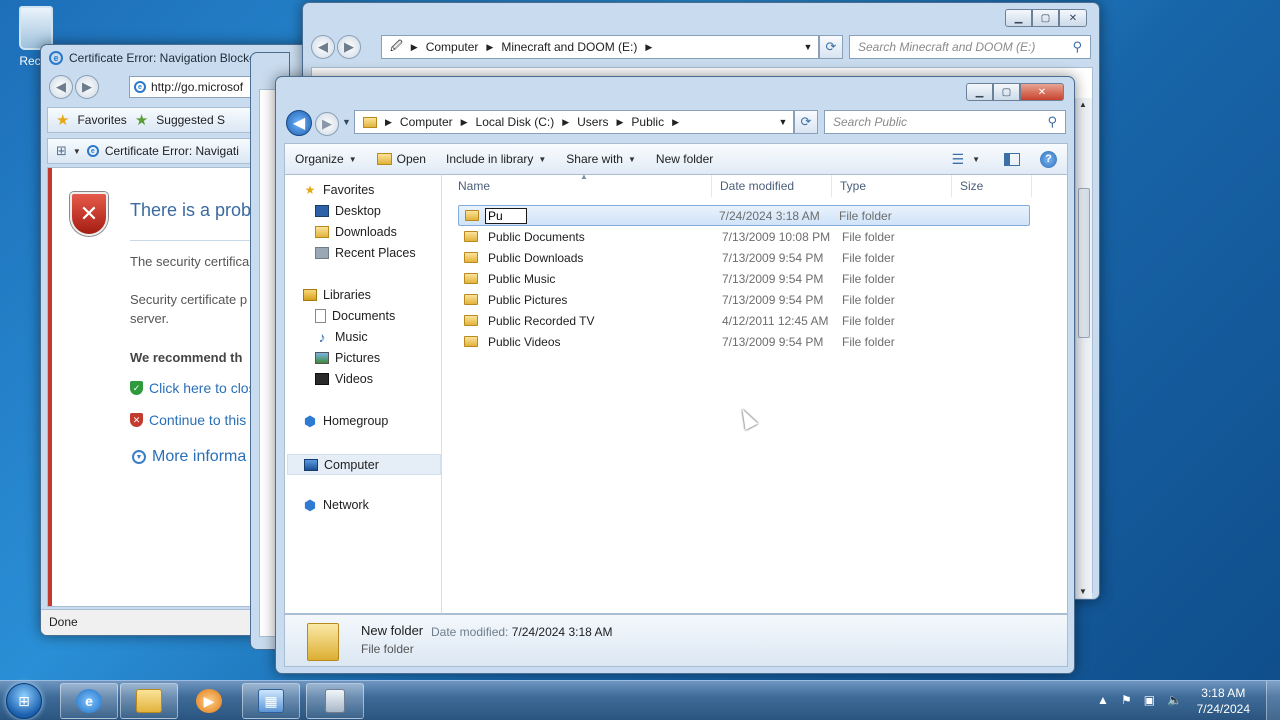 The height and width of the screenshot is (720, 1280). I want to click on include-in-library-button: Include in library ▼, so click(496, 159).